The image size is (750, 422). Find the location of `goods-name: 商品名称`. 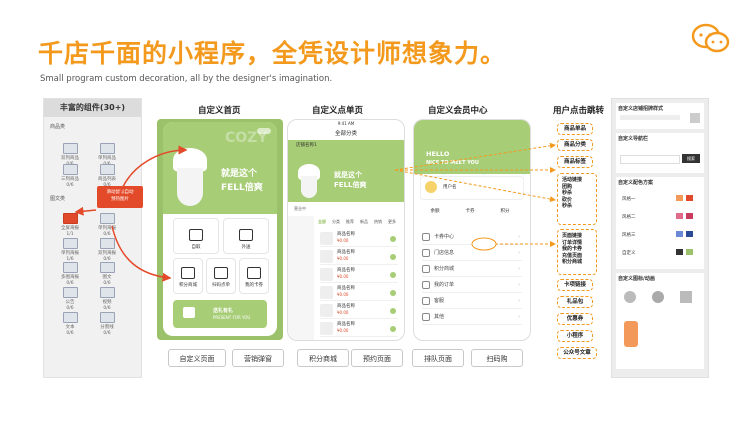

goods-name: 商品名称 is located at coordinates (346, 234).